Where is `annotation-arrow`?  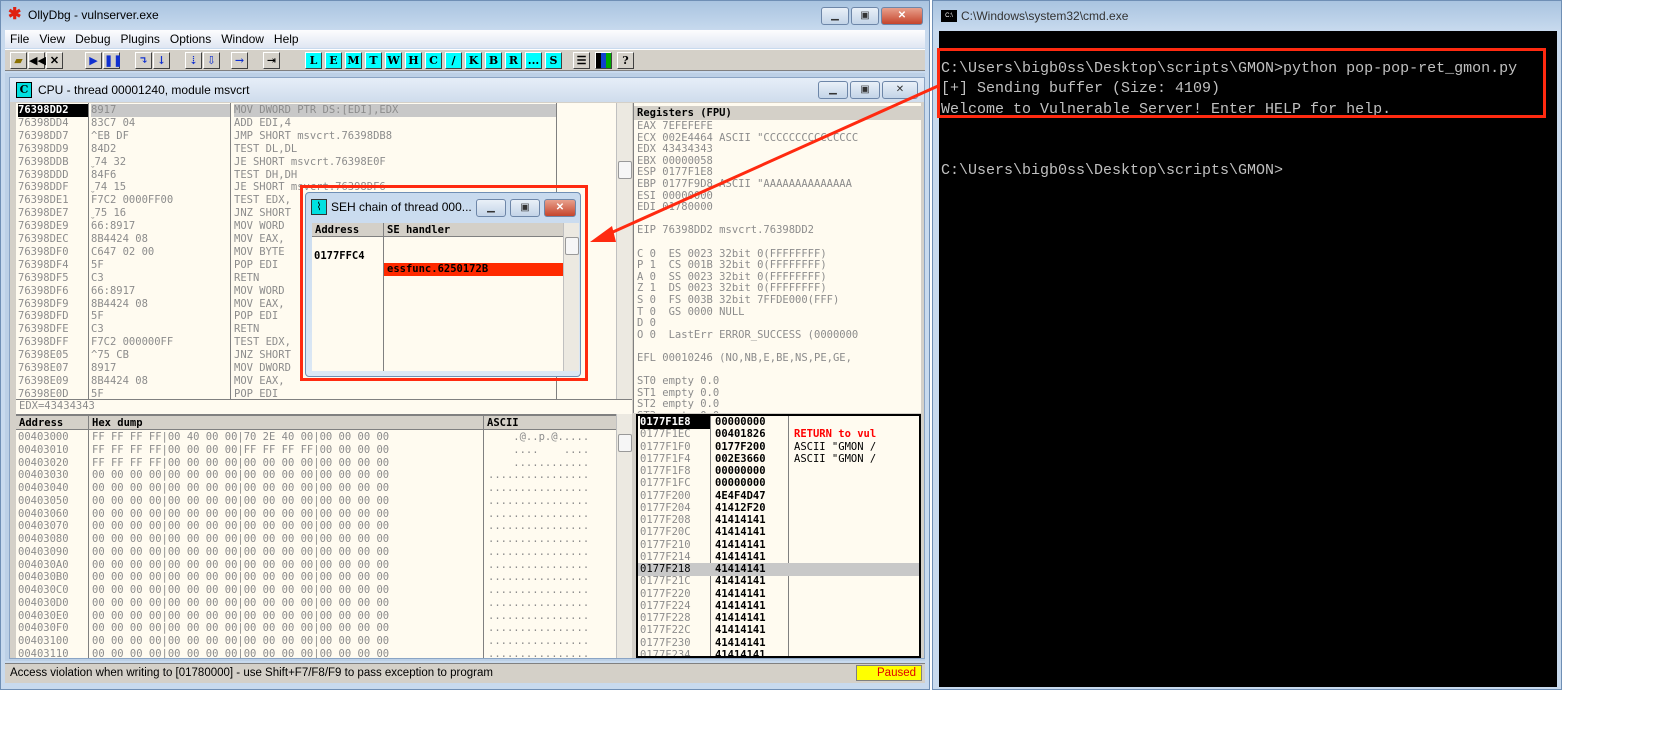 annotation-arrow is located at coordinates (764, 163).